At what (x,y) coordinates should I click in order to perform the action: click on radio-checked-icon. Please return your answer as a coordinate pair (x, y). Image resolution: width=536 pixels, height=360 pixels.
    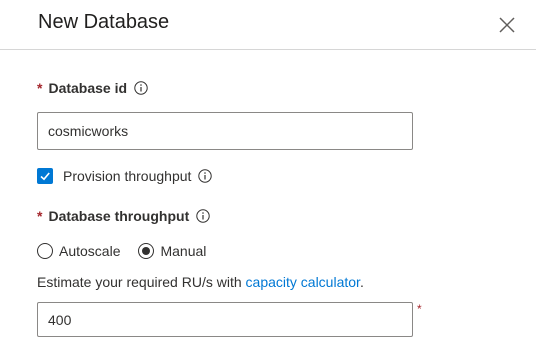
    Looking at the image, I should click on (146, 251).